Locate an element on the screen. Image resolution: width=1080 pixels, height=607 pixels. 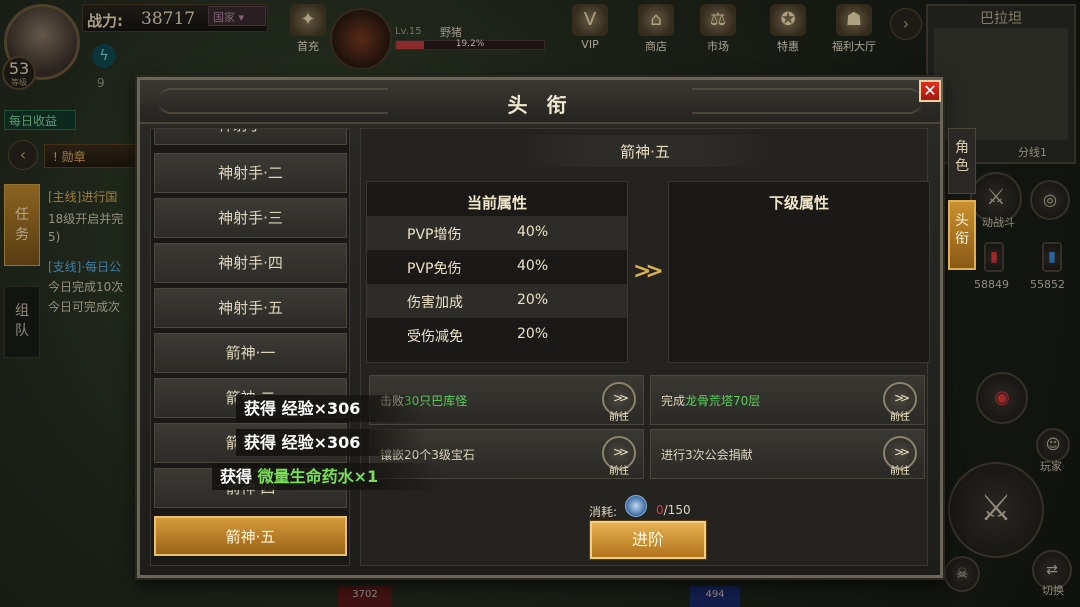
tab-role: 角色 is located at coordinates (962, 161).